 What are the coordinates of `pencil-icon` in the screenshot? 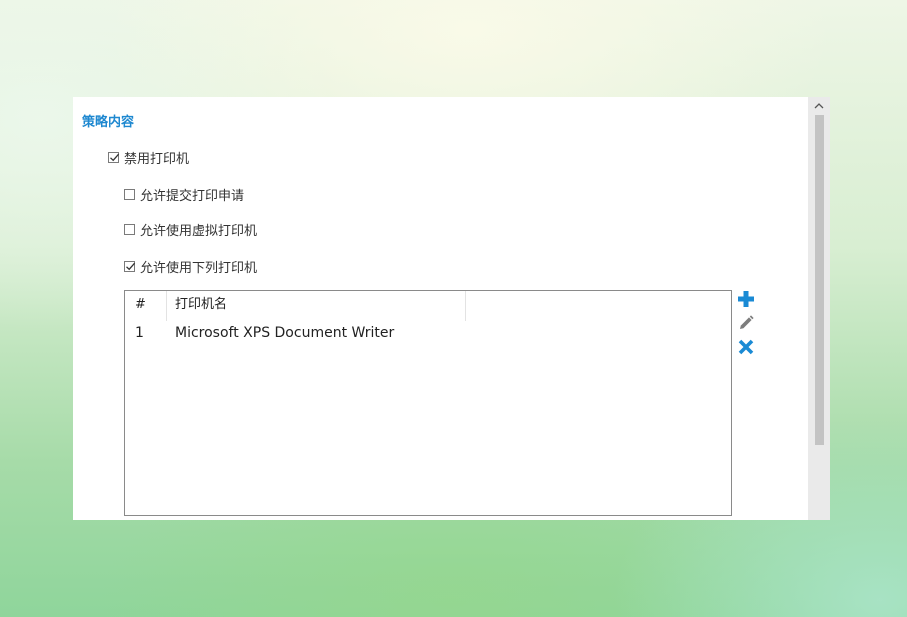 It's located at (746, 323).